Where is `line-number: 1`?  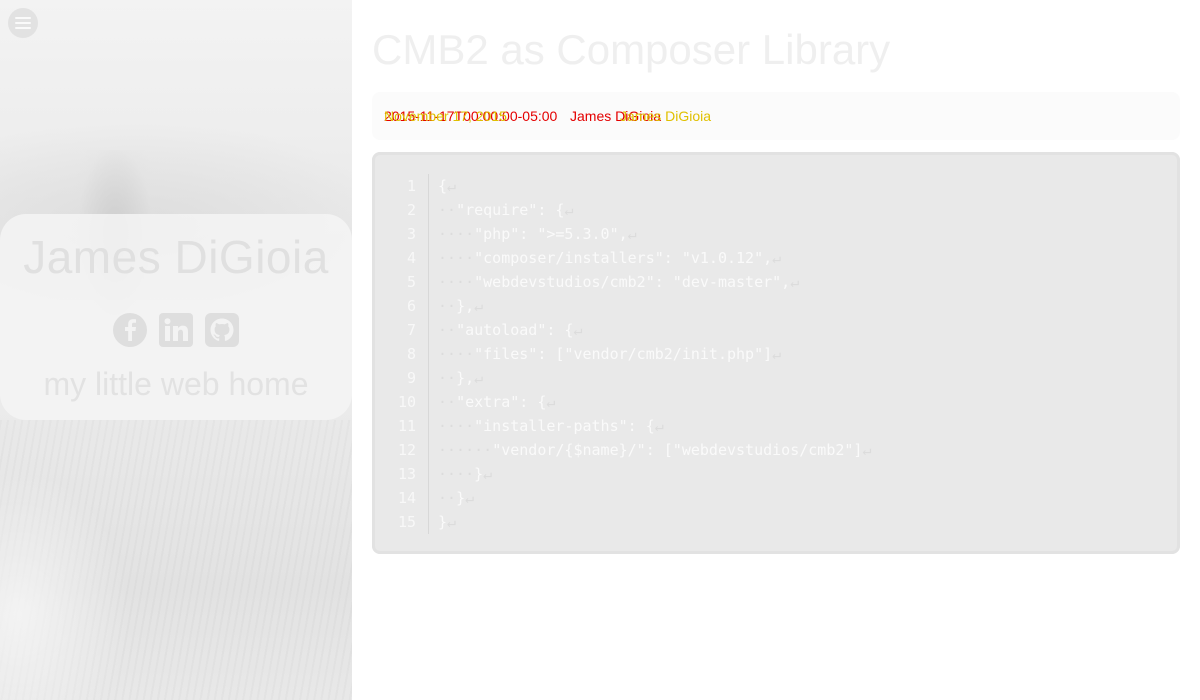 line-number: 1 is located at coordinates (411, 186).